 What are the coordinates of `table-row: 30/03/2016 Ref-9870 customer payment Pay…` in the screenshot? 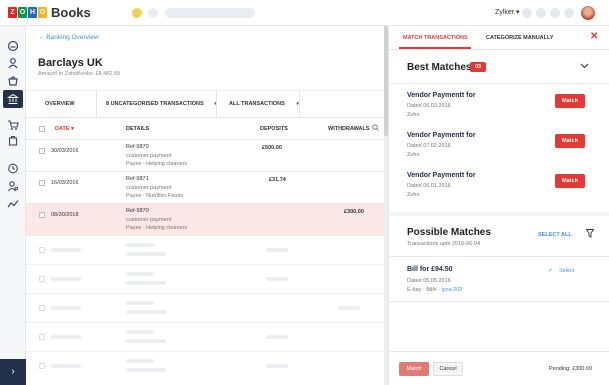 It's located at (205, 156).